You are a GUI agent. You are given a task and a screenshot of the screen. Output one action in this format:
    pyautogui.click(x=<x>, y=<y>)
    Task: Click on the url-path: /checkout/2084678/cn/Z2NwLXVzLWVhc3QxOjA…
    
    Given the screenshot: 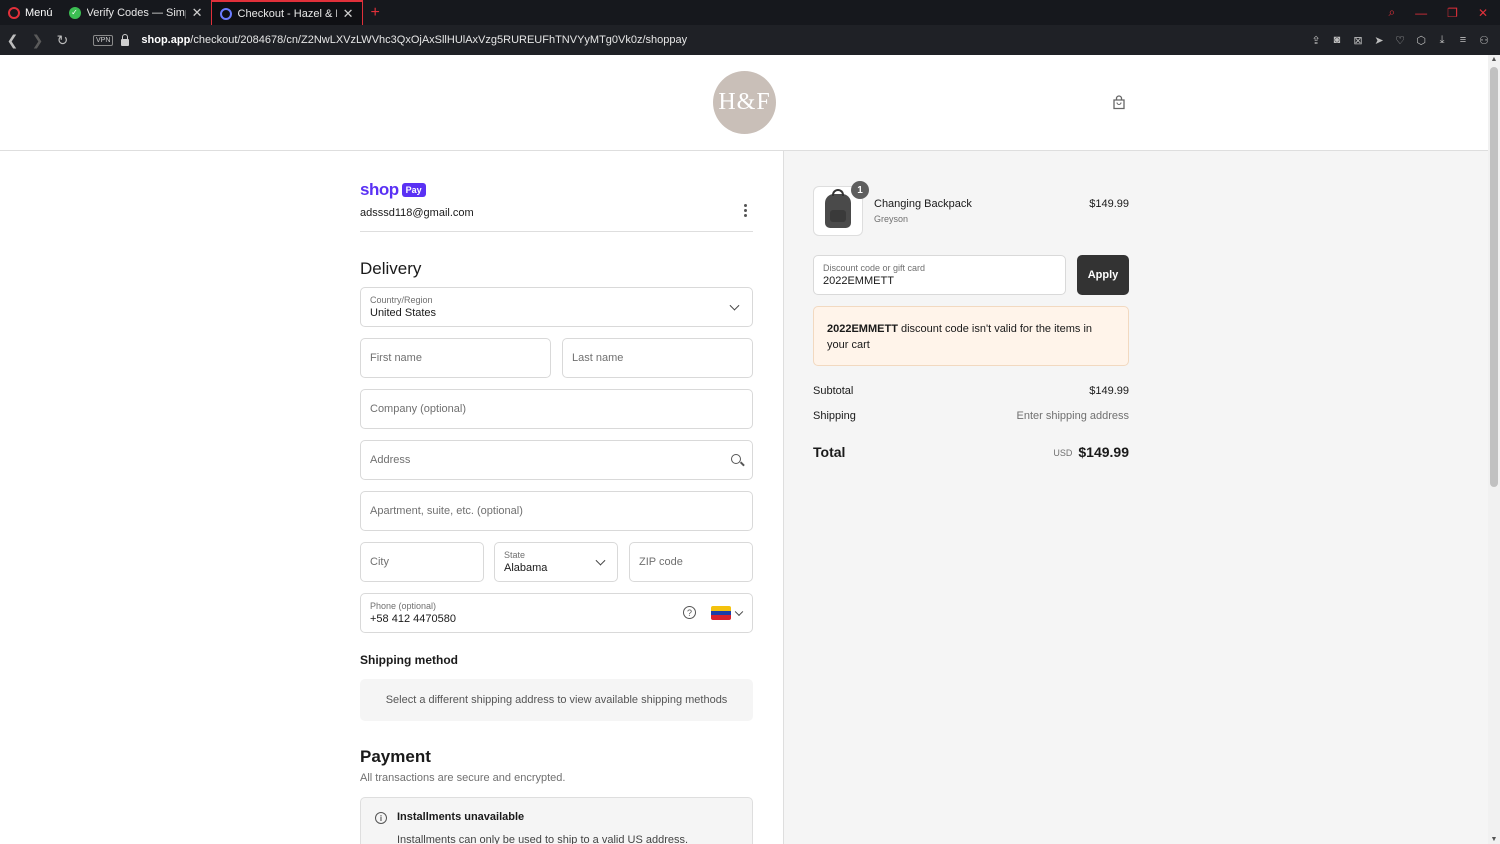 What is the action you would take?
    pyautogui.click(x=439, y=40)
    